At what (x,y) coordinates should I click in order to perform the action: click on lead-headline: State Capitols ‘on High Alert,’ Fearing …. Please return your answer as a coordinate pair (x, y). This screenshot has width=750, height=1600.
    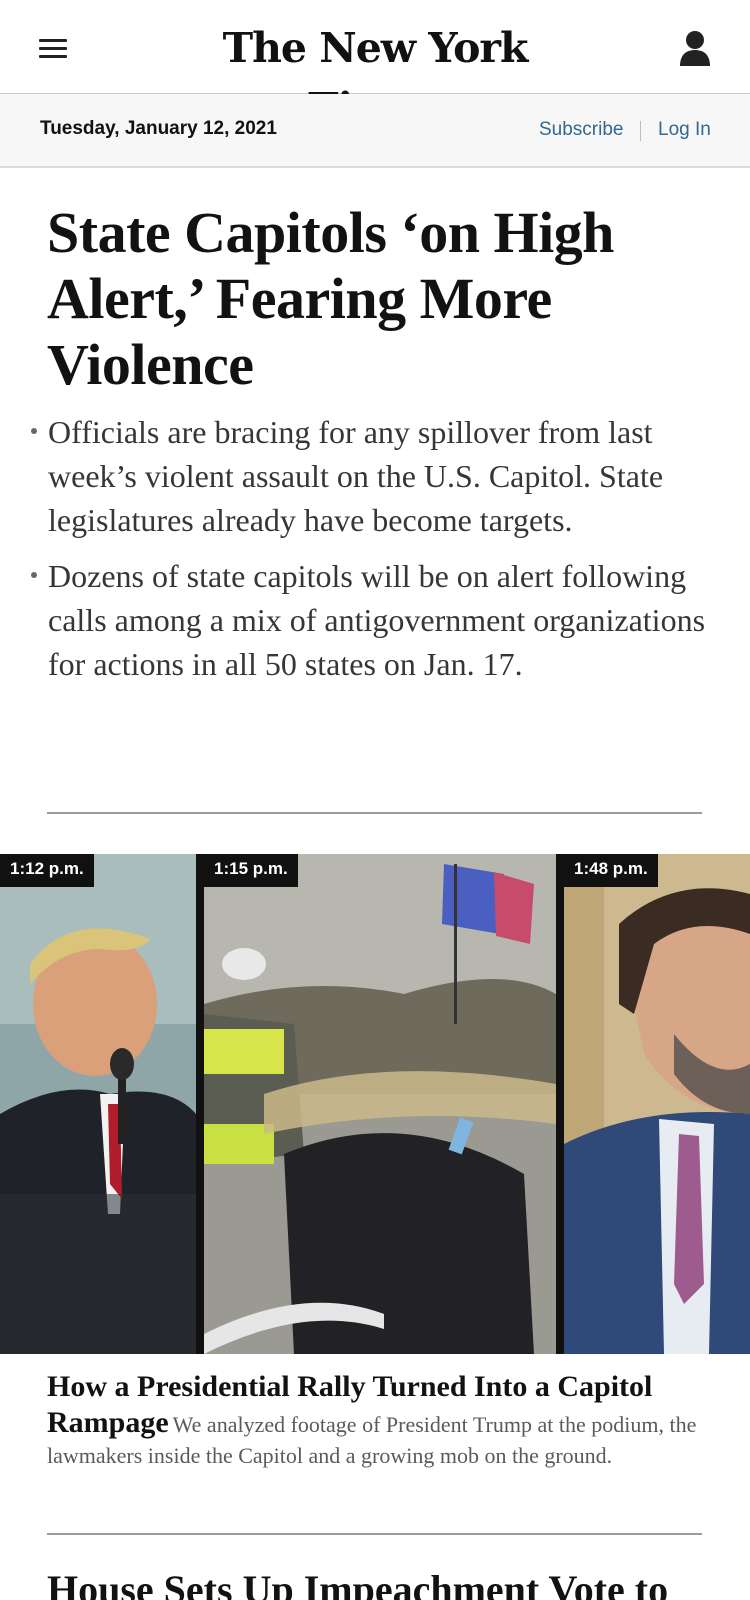
    Looking at the image, I should click on (377, 299).